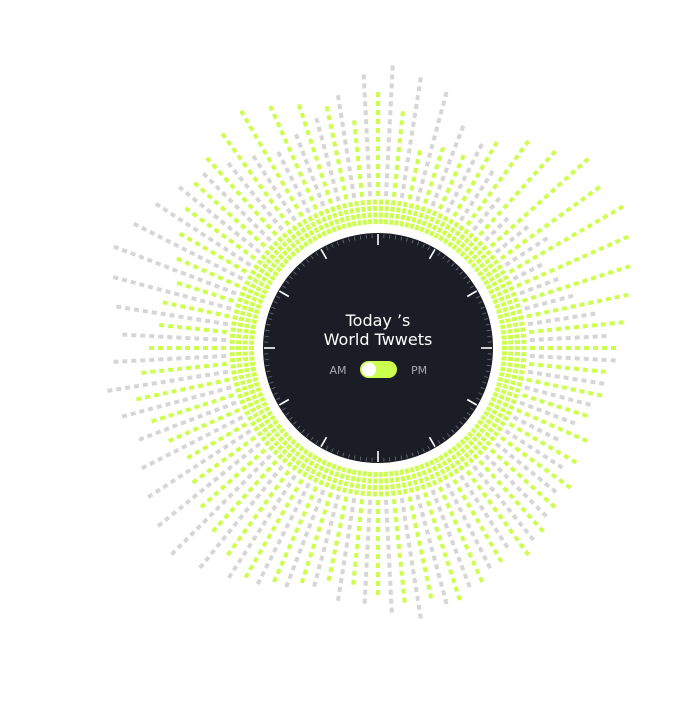 The image size is (695, 715). I want to click on am-pm-toggle, so click(378, 369).